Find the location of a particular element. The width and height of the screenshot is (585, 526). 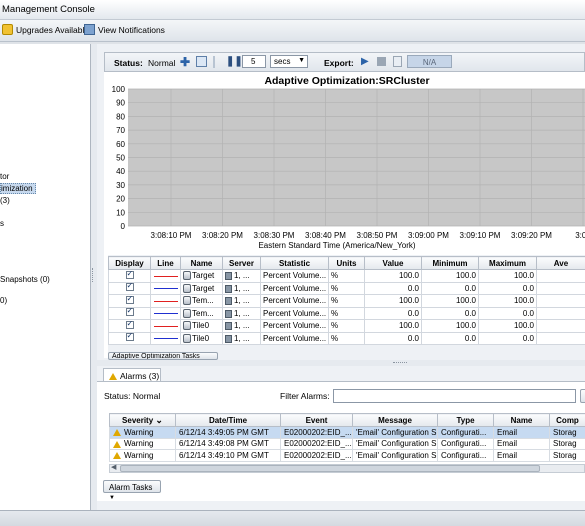

export-file-icon is located at coordinates (397, 61).